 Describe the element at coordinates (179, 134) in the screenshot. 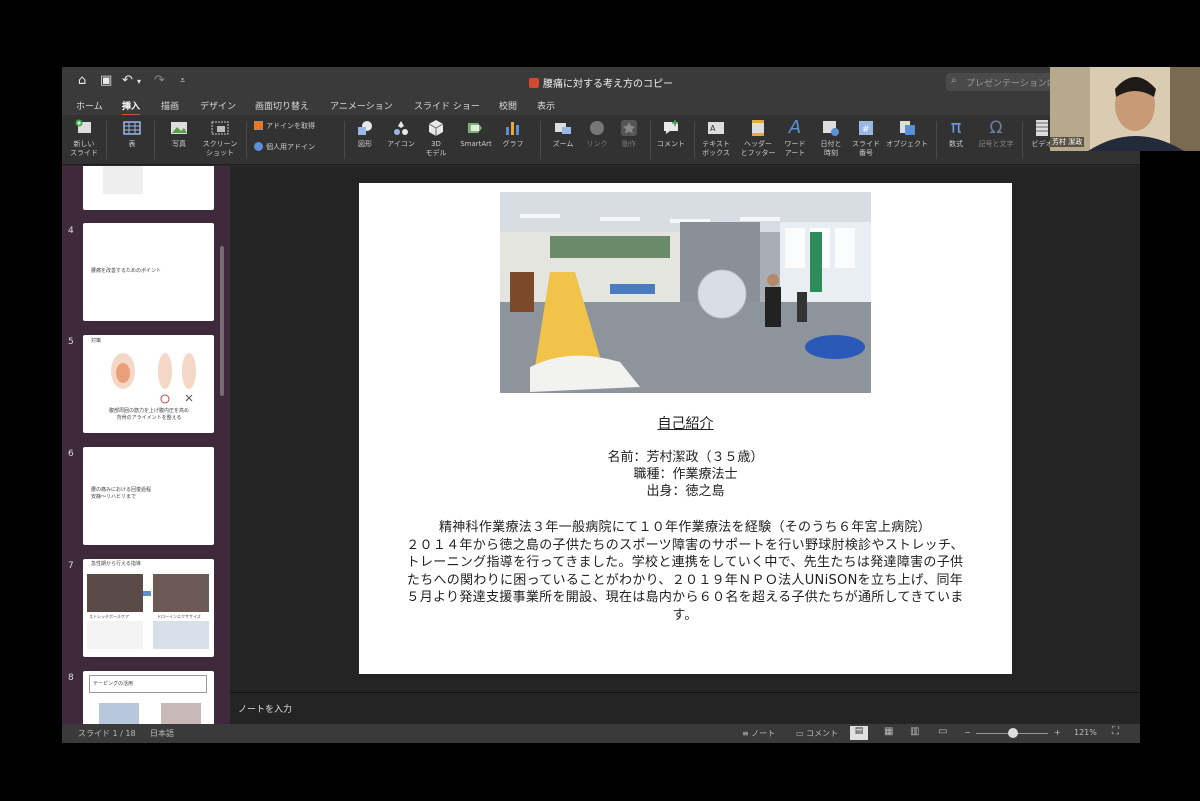

I see `photo-button: 写真` at that location.